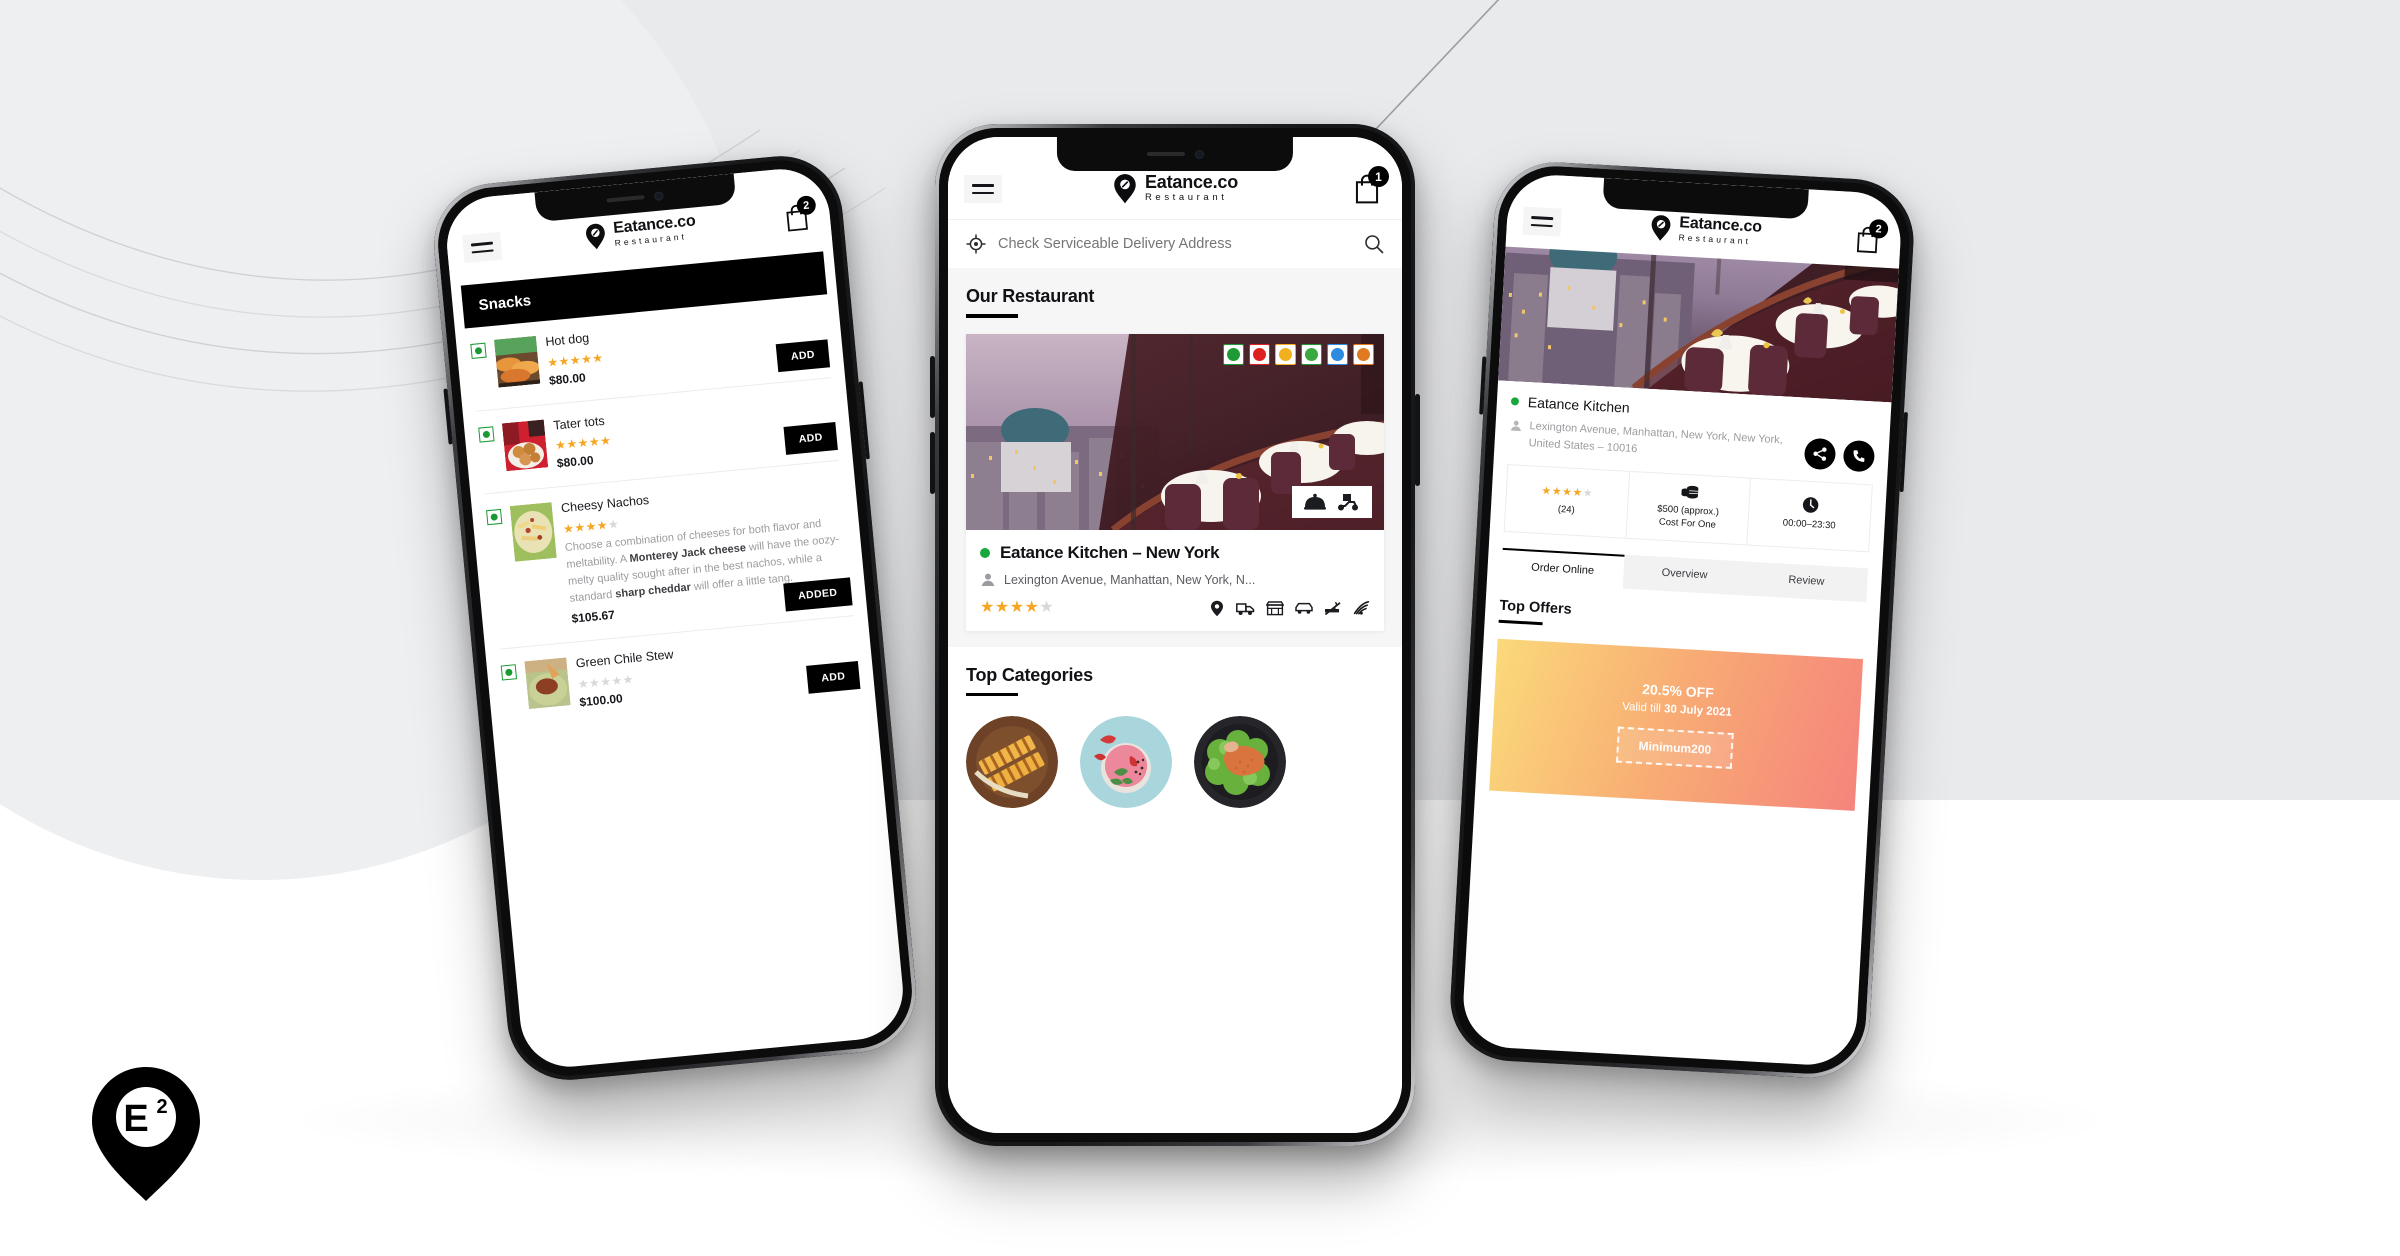 Image resolution: width=2400 pixels, height=1256 pixels. What do you see at coordinates (1245, 608) in the screenshot?
I see `delivery-truck-icon` at bounding box center [1245, 608].